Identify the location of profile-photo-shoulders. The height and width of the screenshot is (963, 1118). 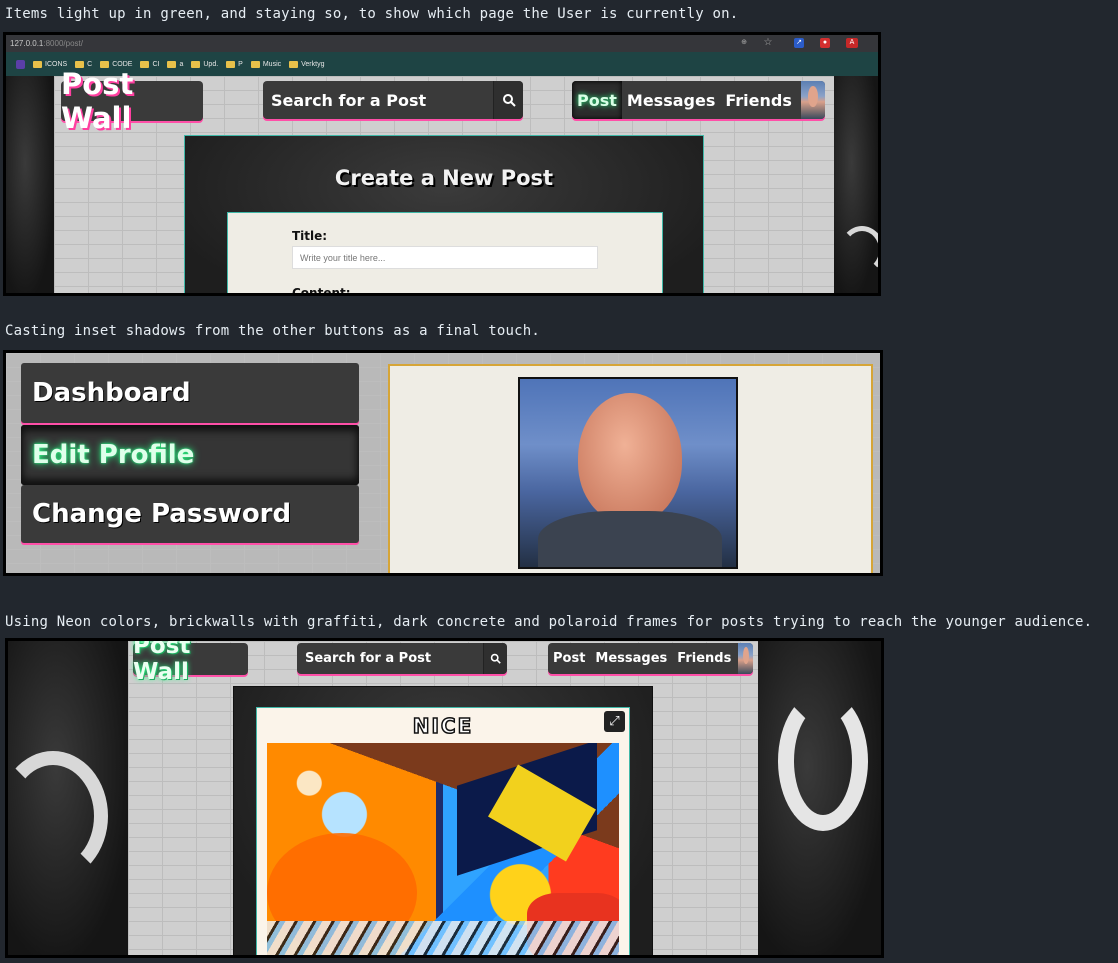
(630, 539).